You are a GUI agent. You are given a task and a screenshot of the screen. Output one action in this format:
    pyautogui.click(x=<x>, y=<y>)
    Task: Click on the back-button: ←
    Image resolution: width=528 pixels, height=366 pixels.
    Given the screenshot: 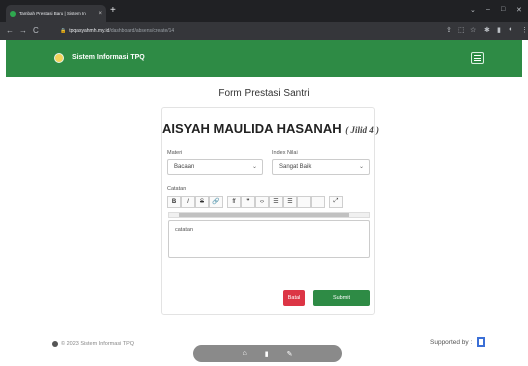 What is the action you would take?
    pyautogui.click(x=10, y=31)
    